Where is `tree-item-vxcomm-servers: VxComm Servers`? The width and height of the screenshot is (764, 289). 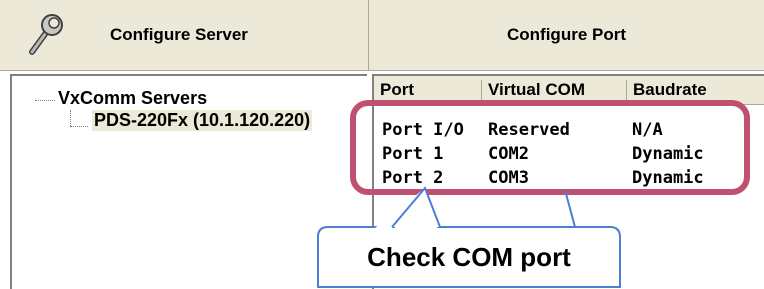 tree-item-vxcomm-servers: VxComm Servers is located at coordinates (132, 98).